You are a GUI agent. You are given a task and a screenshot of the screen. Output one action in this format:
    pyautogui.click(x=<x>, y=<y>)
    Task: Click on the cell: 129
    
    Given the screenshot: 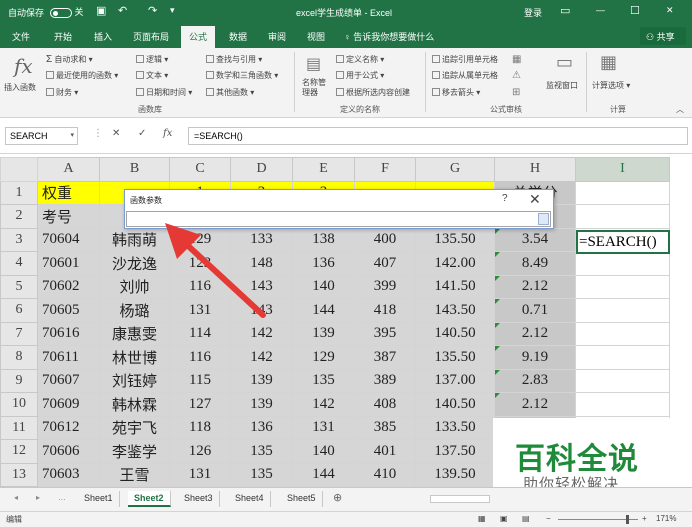 What is the action you would take?
    pyautogui.click(x=323, y=357)
    